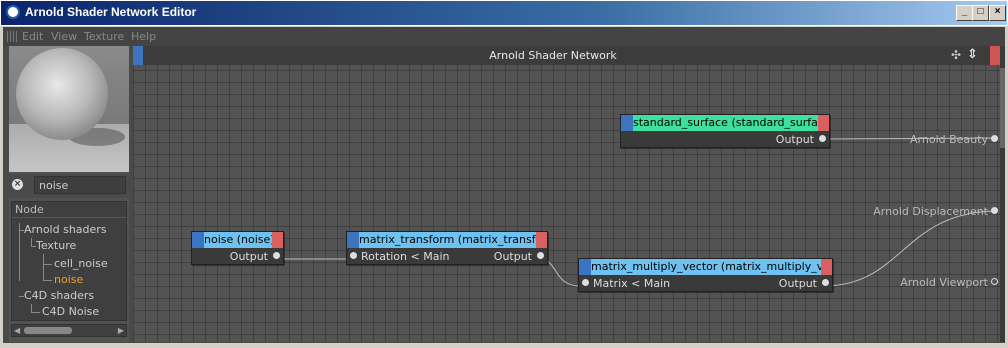 The width and height of the screenshot is (1008, 348). I want to click on material-preview, so click(69, 109).